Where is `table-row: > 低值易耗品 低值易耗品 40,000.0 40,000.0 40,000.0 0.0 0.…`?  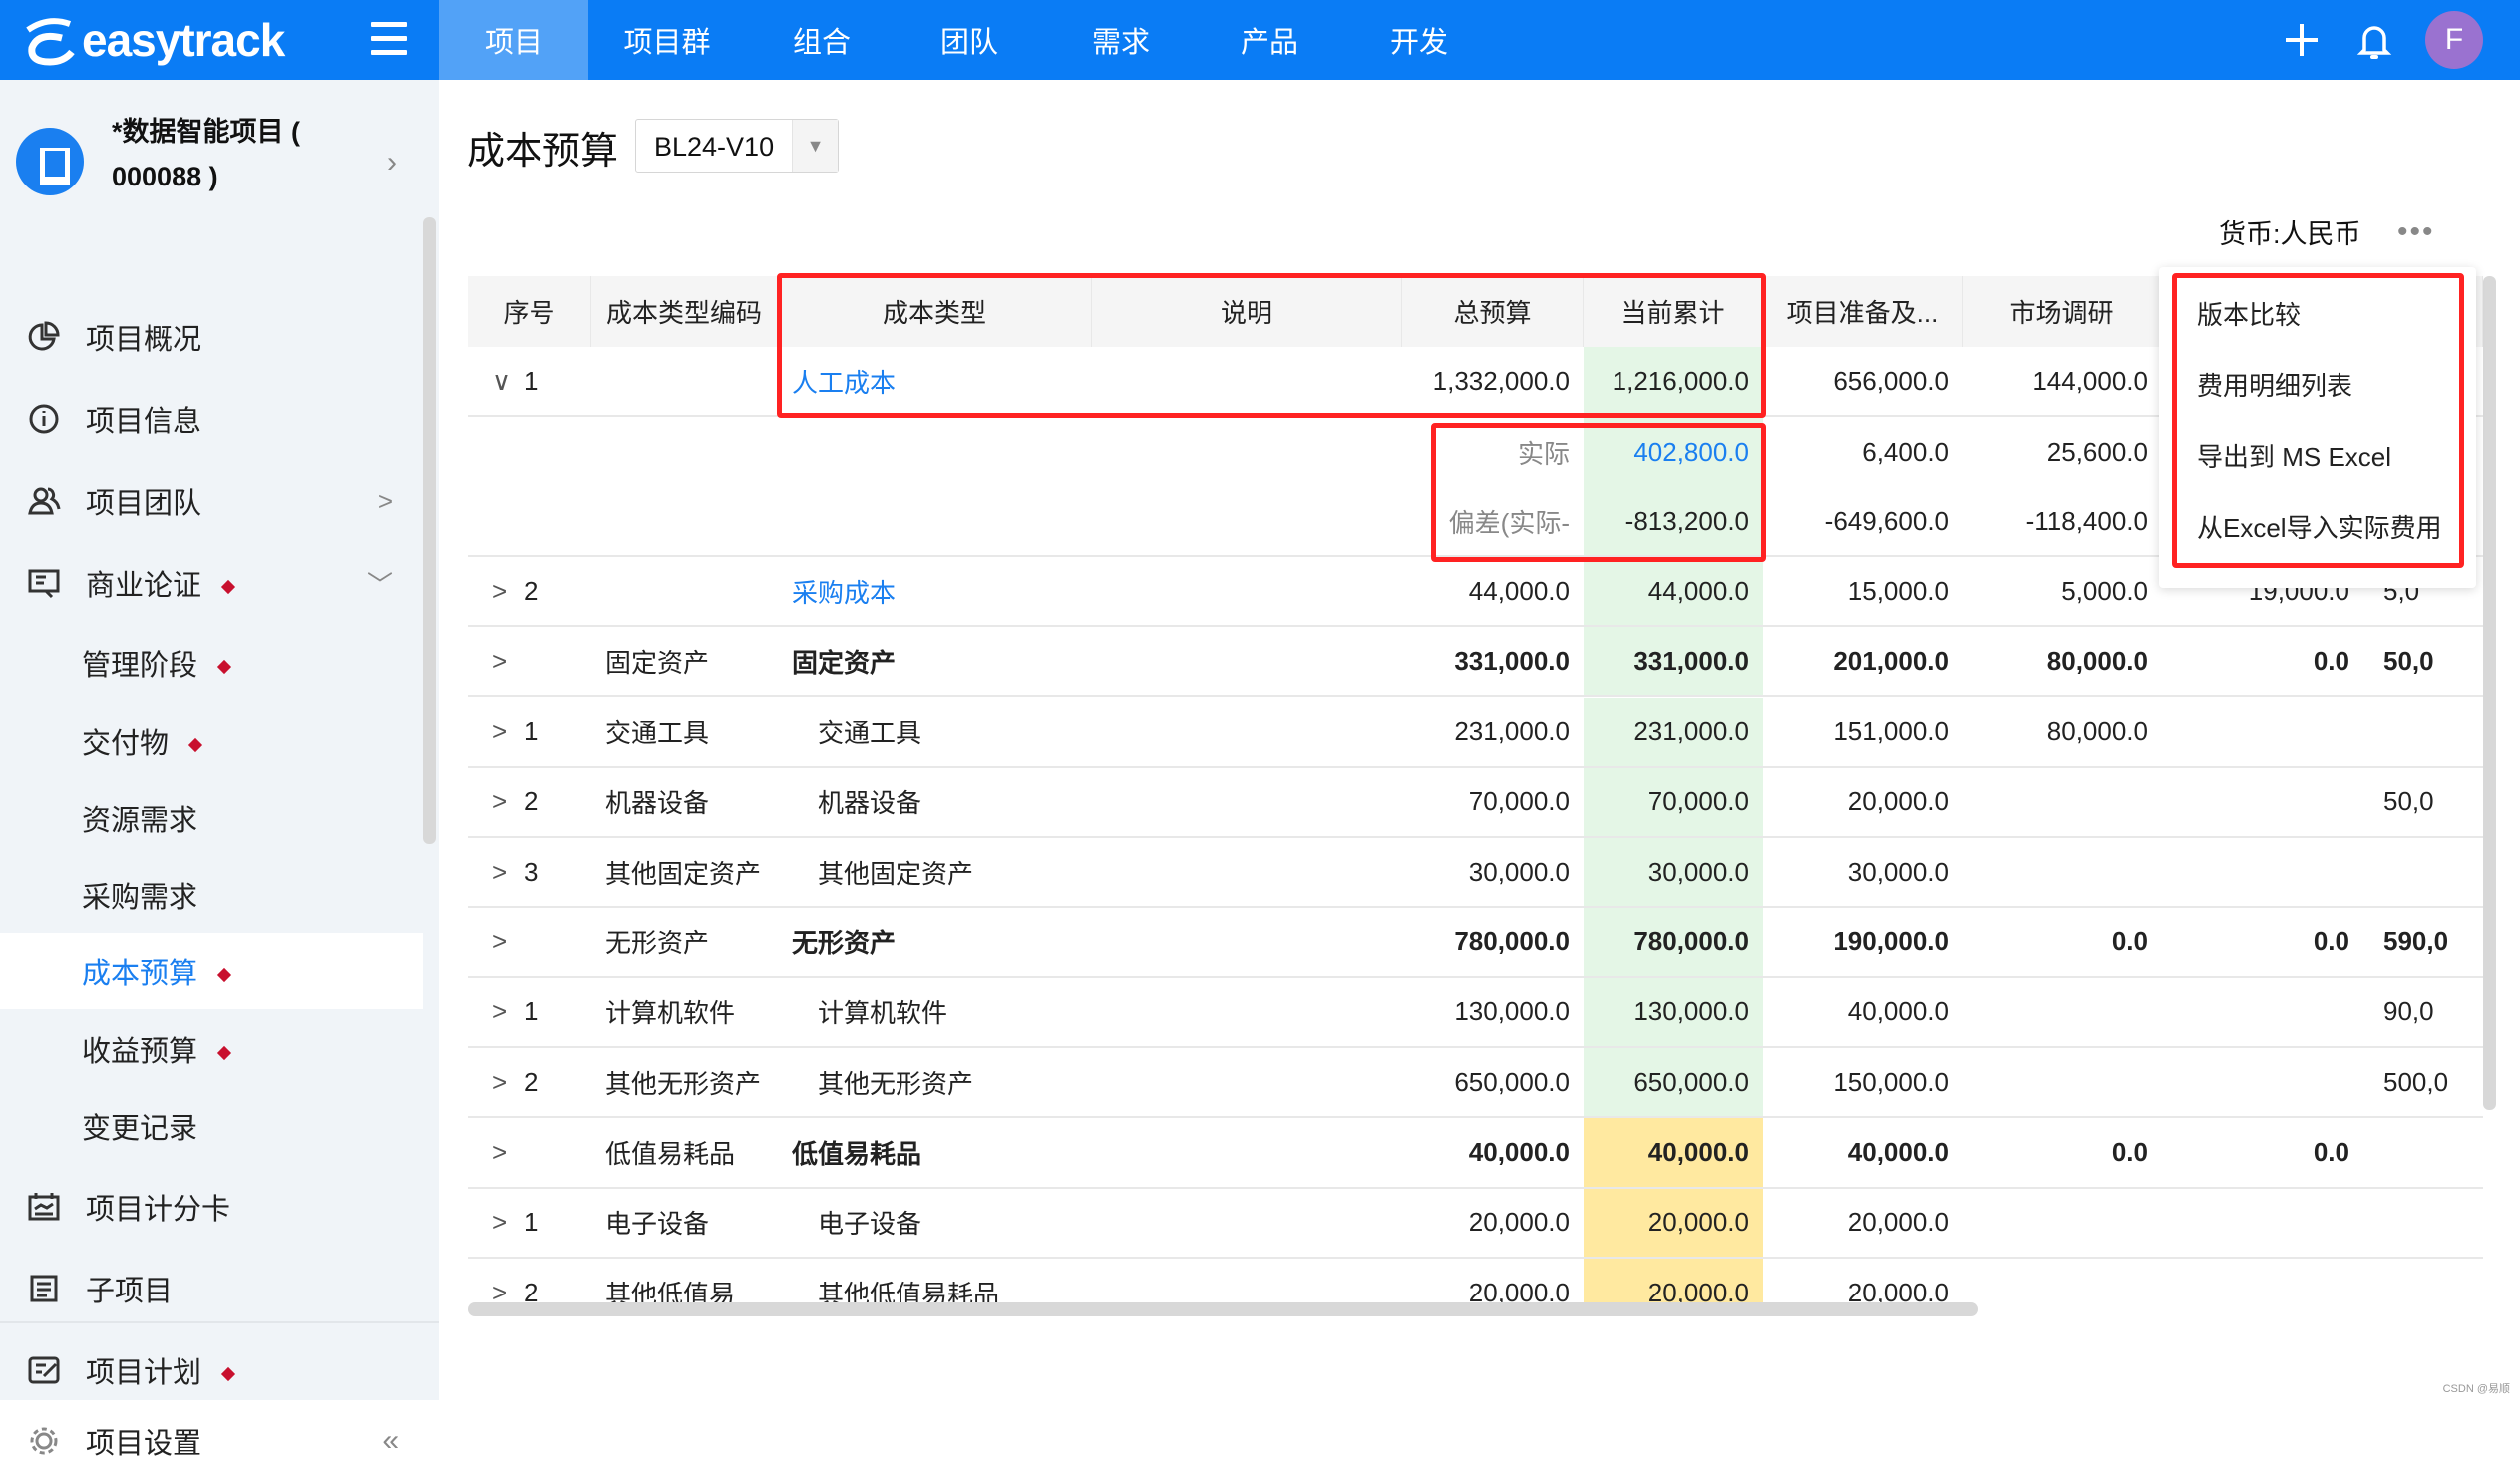
table-row: > 低值易耗品 低值易耗品 40,000.0 40,000.0 40,000.0 0.0 0.… is located at coordinates (1475, 1153).